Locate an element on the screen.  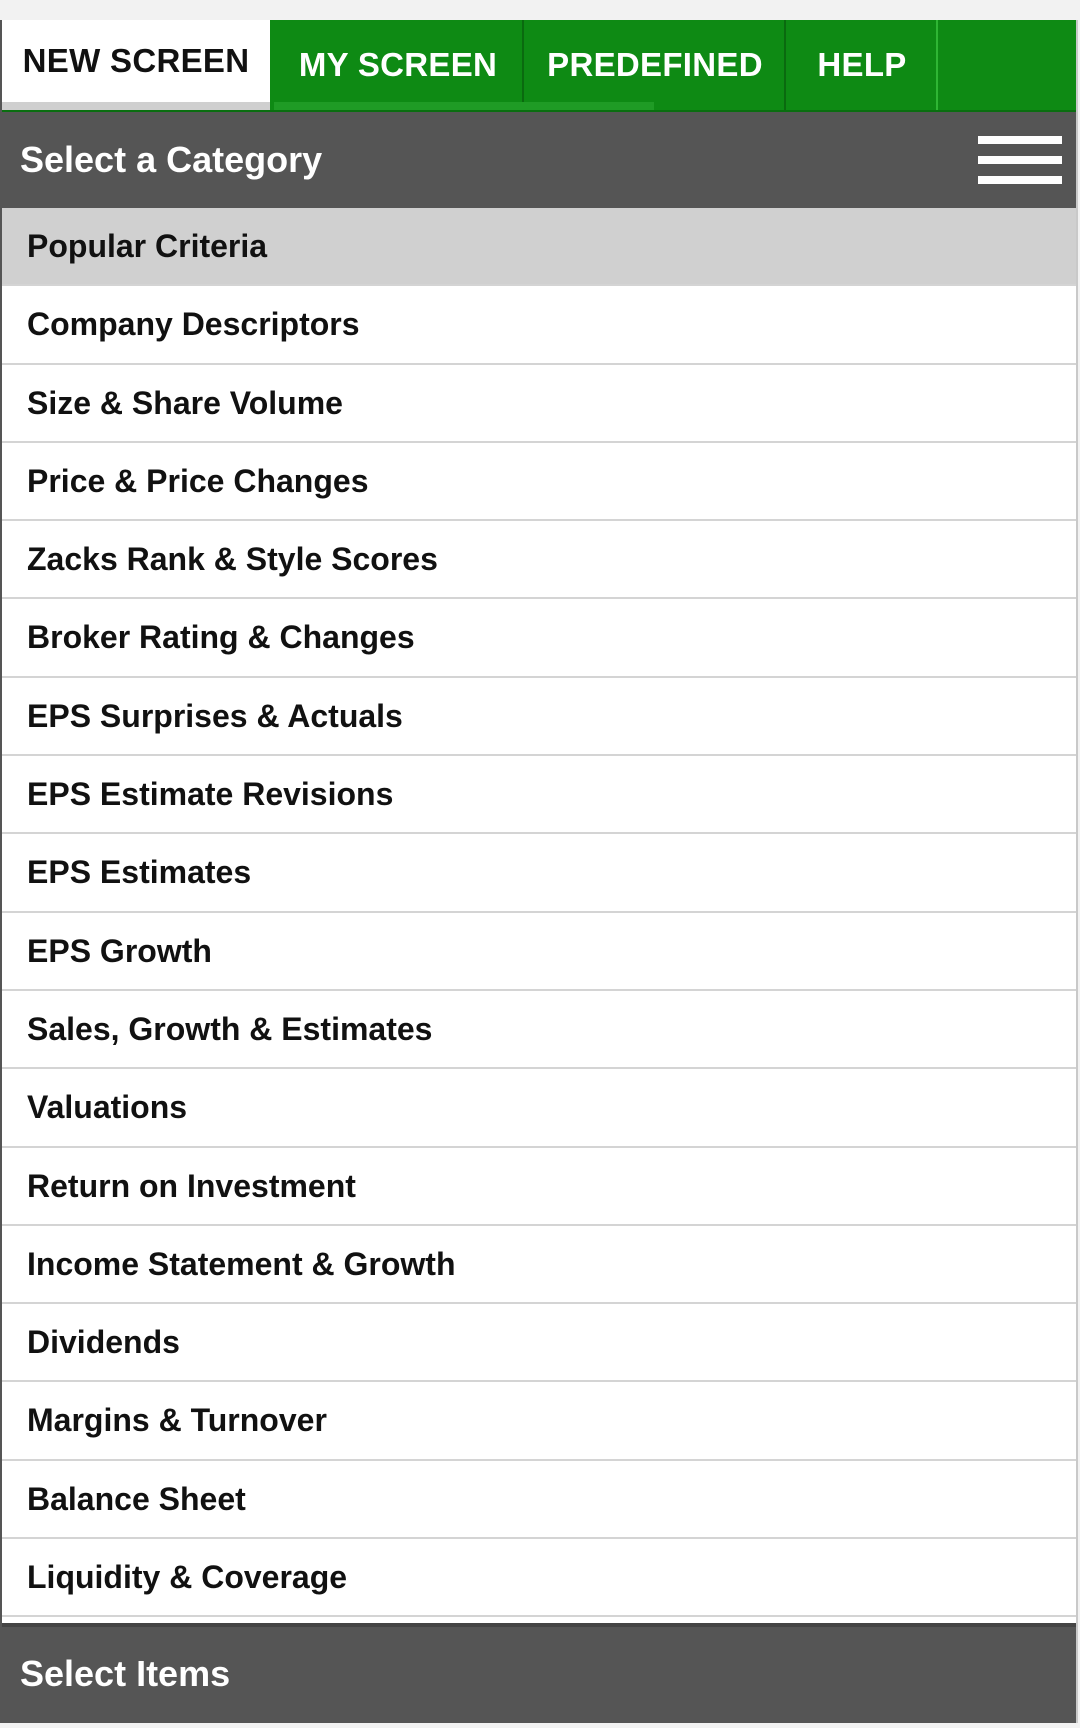
tab-new-screen: NEW SCREEN is located at coordinates (136, 65).